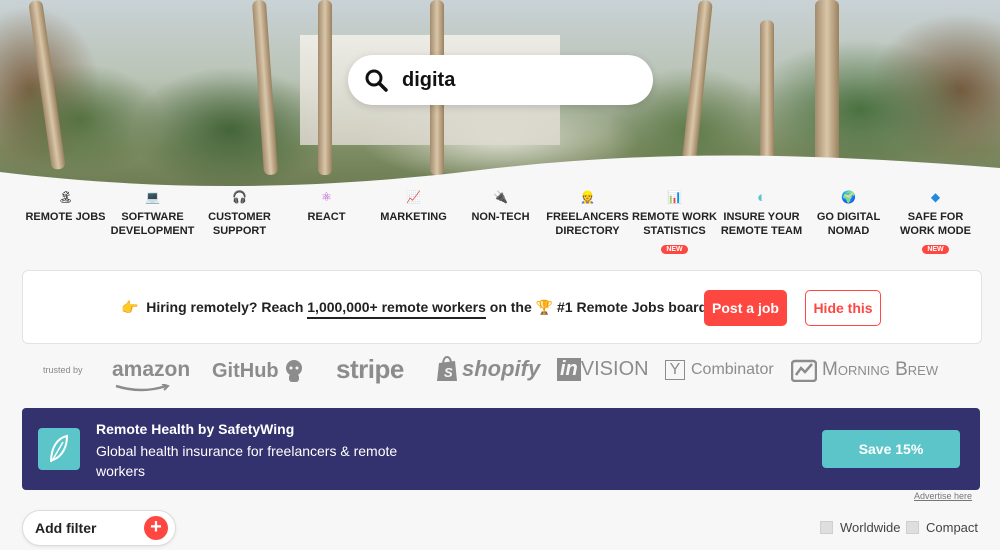  What do you see at coordinates (130, 307) in the screenshot?
I see `pointing-hand-icon: 👉` at bounding box center [130, 307].